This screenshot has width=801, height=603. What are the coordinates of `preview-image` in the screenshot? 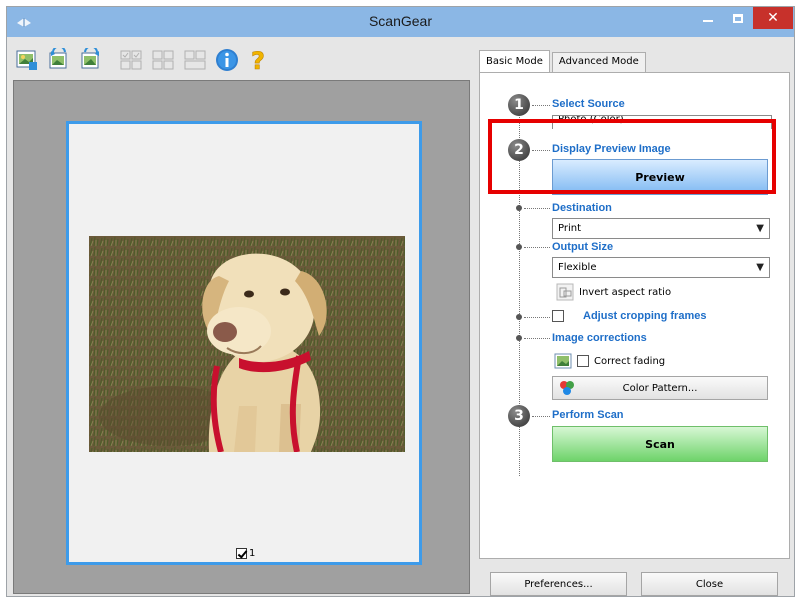 It's located at (247, 344).